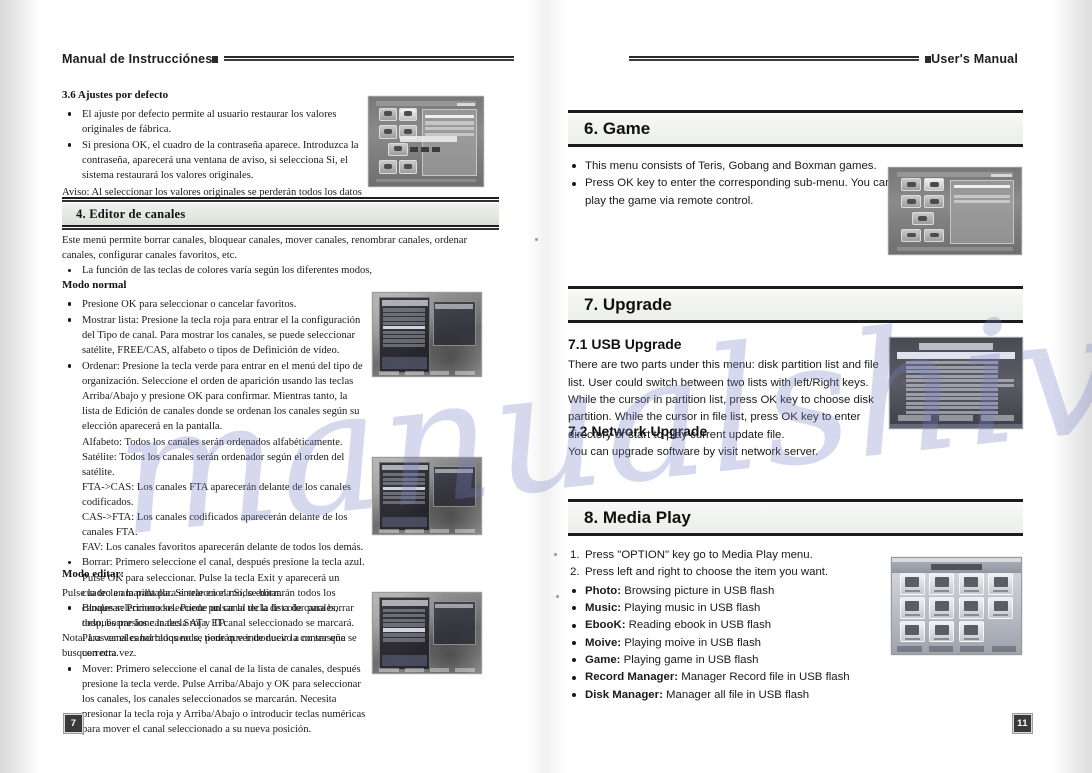 This screenshot has height=773, width=1092. What do you see at coordinates (405, 522) in the screenshot?
I see `osd-confirm-dialog` at bounding box center [405, 522].